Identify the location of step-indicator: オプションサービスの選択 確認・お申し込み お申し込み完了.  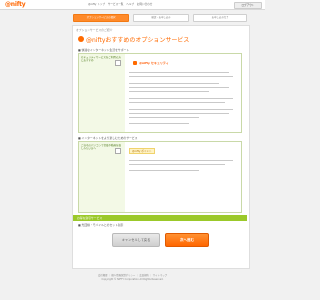
(160, 18).